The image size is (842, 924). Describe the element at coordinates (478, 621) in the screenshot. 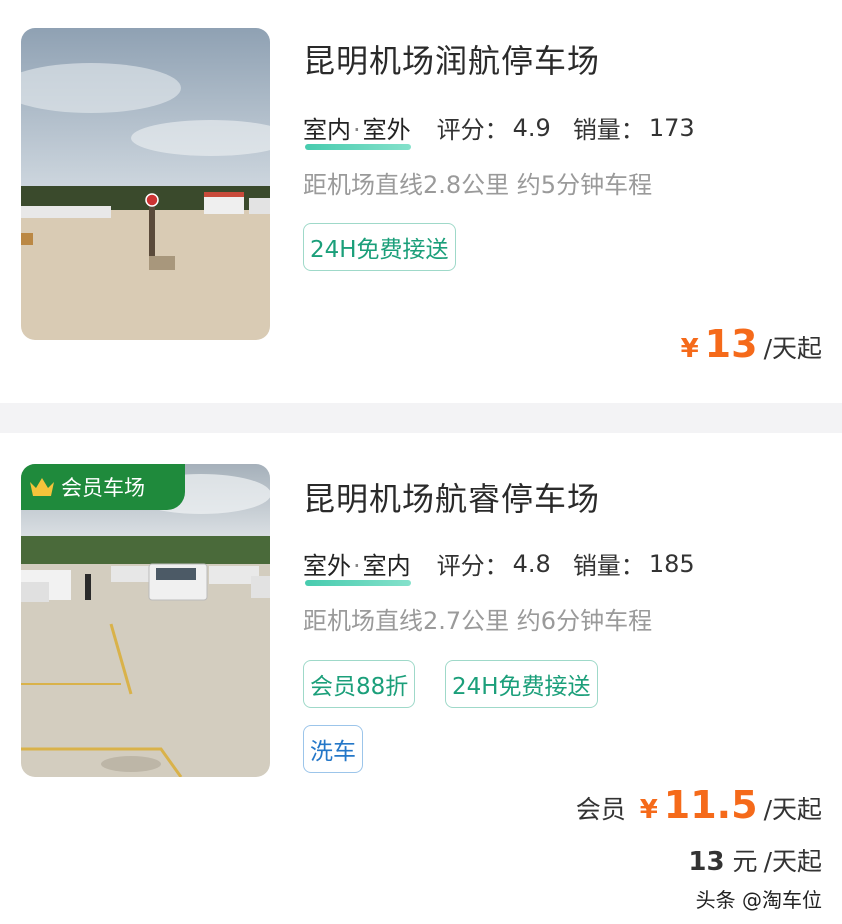

I see `distance-text: 距机场直线2.7公里 约6分钟车程` at that location.